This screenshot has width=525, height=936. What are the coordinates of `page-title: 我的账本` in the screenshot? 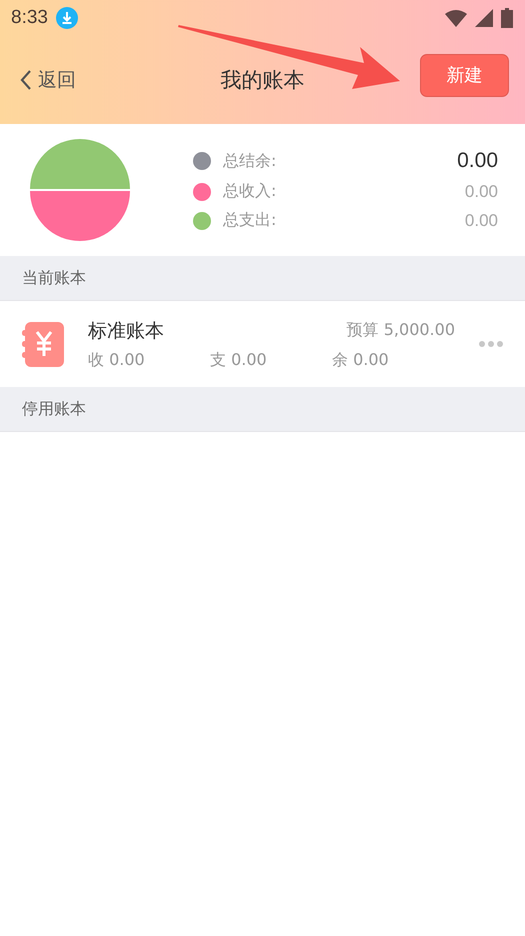 It's located at (262, 80).